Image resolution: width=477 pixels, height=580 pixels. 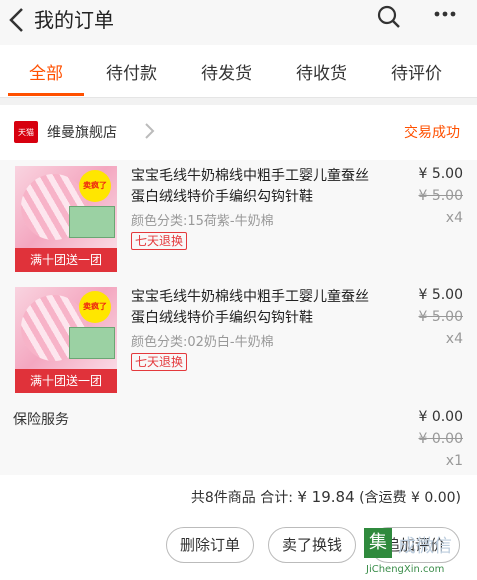 I want to click on shipping-fee: (含运费 ¥ 0.00), so click(x=410, y=498).